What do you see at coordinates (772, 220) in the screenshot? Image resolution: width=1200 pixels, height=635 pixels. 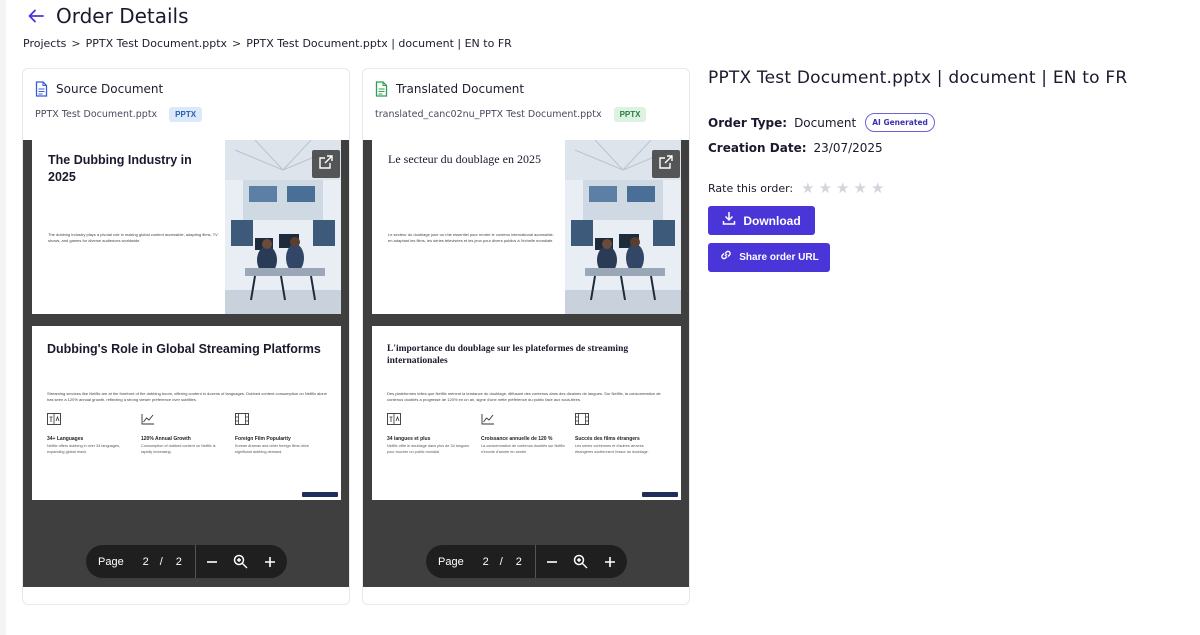 I see `download-label: Download` at bounding box center [772, 220].